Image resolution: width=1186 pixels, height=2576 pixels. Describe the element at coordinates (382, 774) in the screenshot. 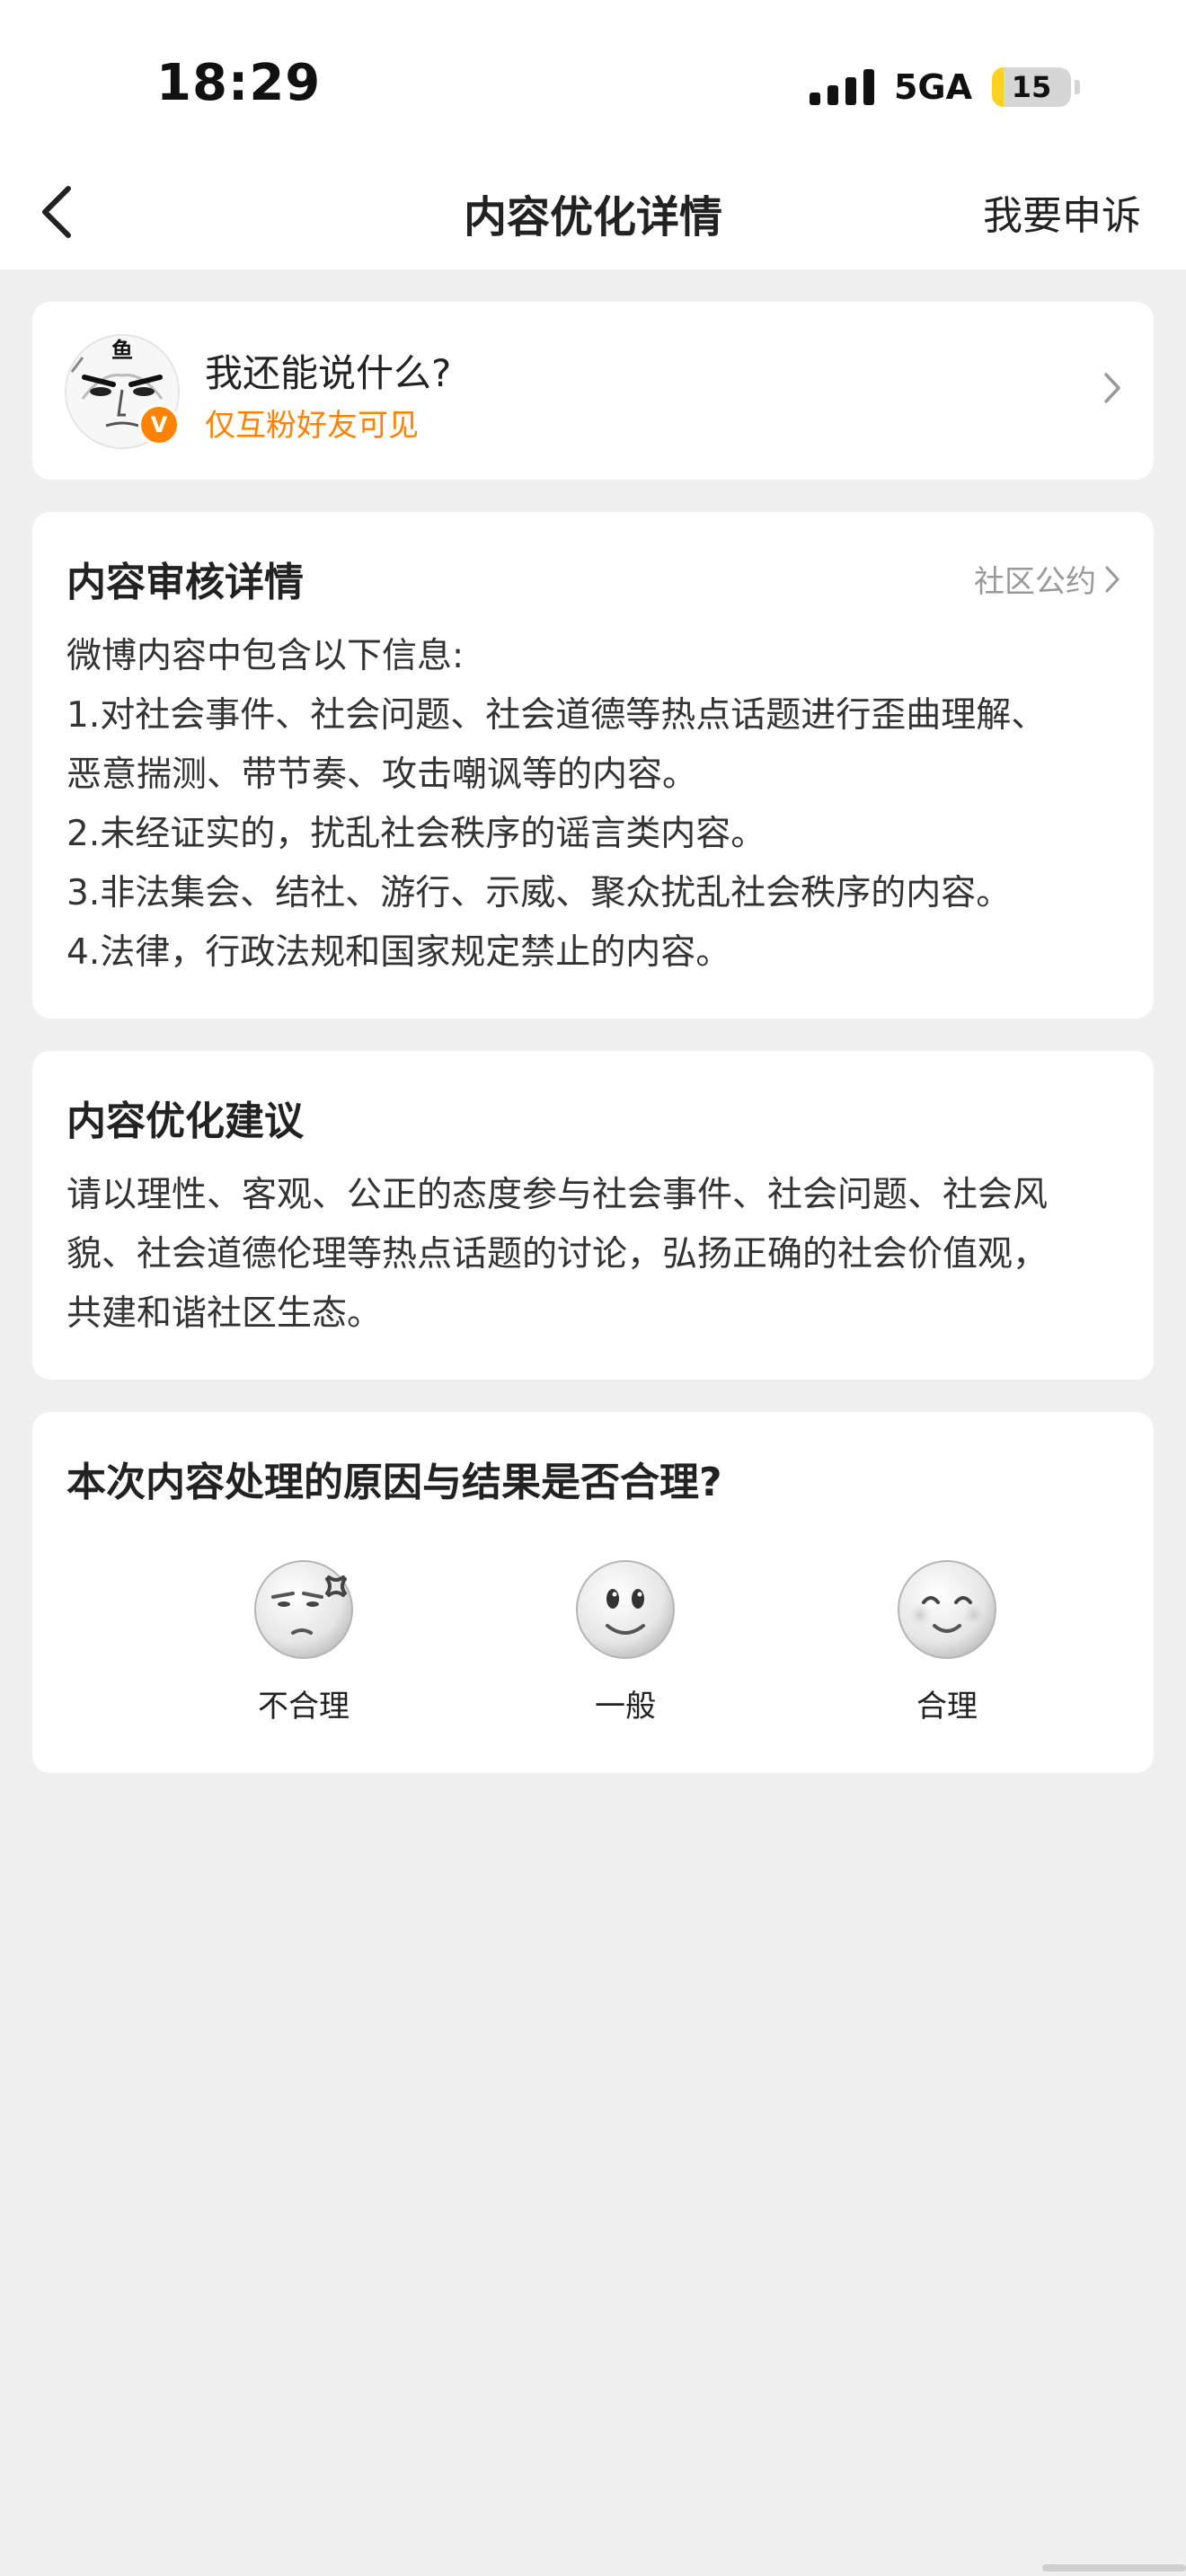

I see `review-line: 恶意揣测、带节奏、攻击嘲讽等的内容。` at that location.